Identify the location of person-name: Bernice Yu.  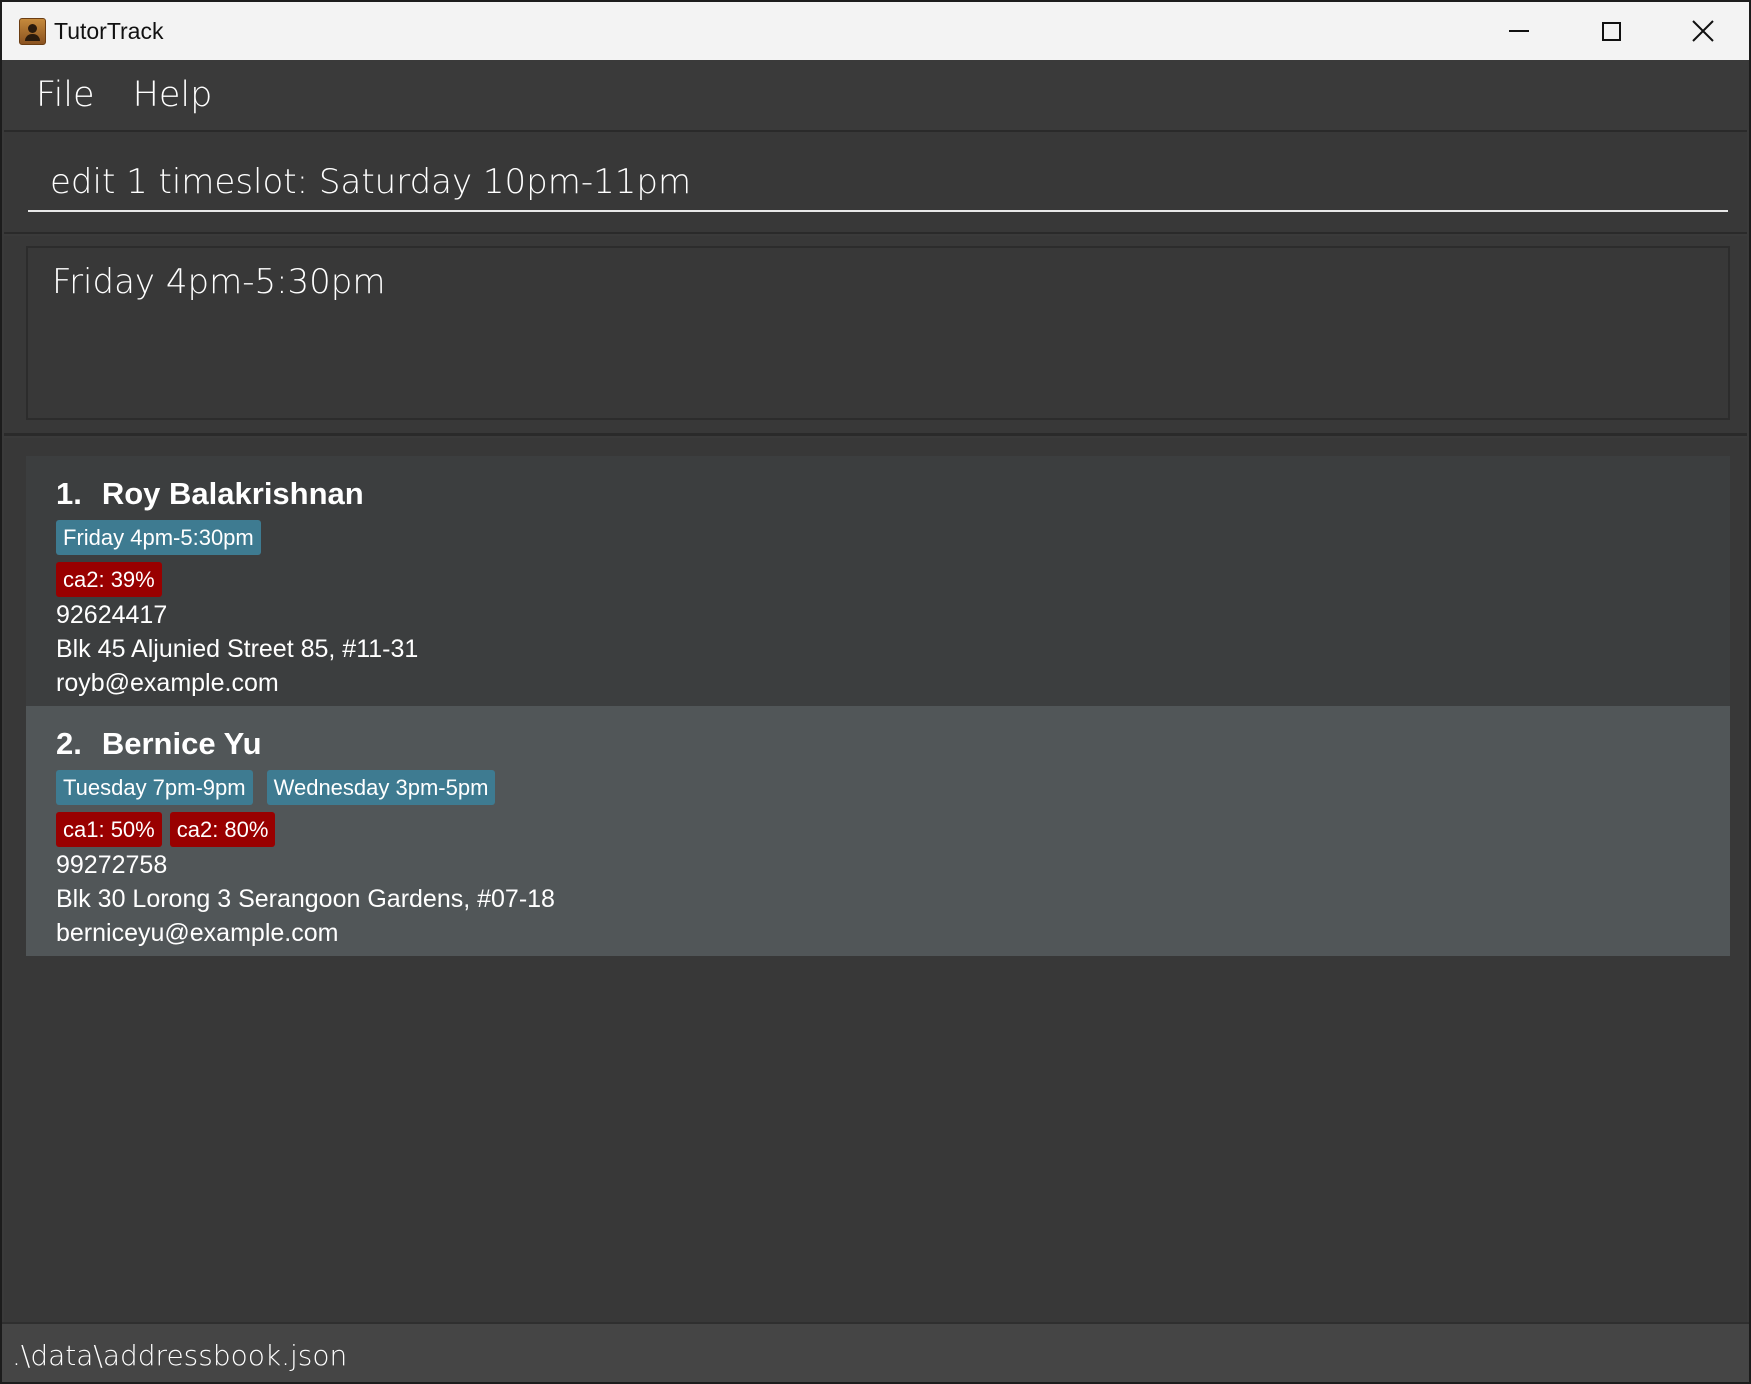
(181, 743).